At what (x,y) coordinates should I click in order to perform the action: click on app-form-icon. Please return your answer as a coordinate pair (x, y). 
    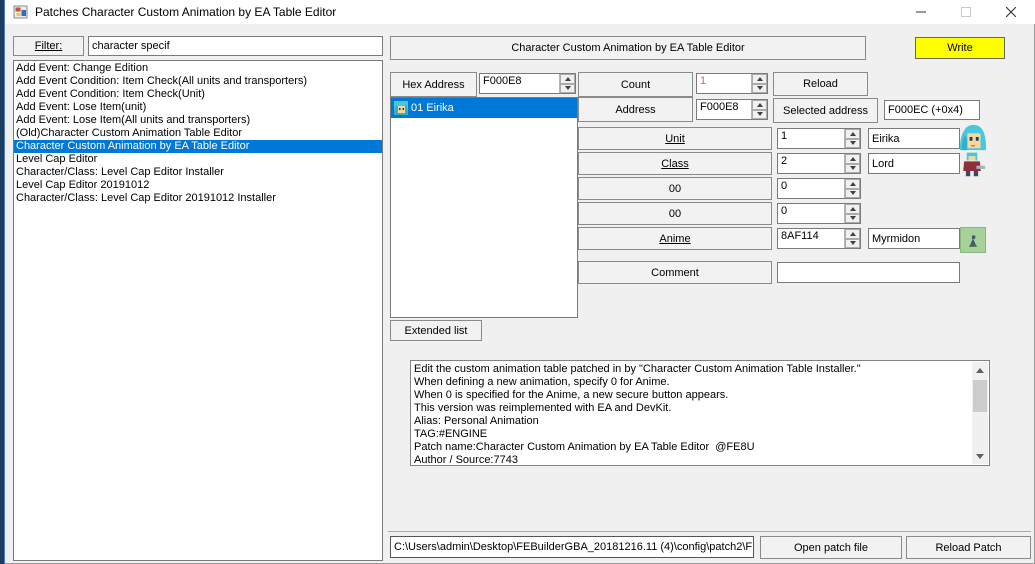
    Looking at the image, I should click on (21, 12).